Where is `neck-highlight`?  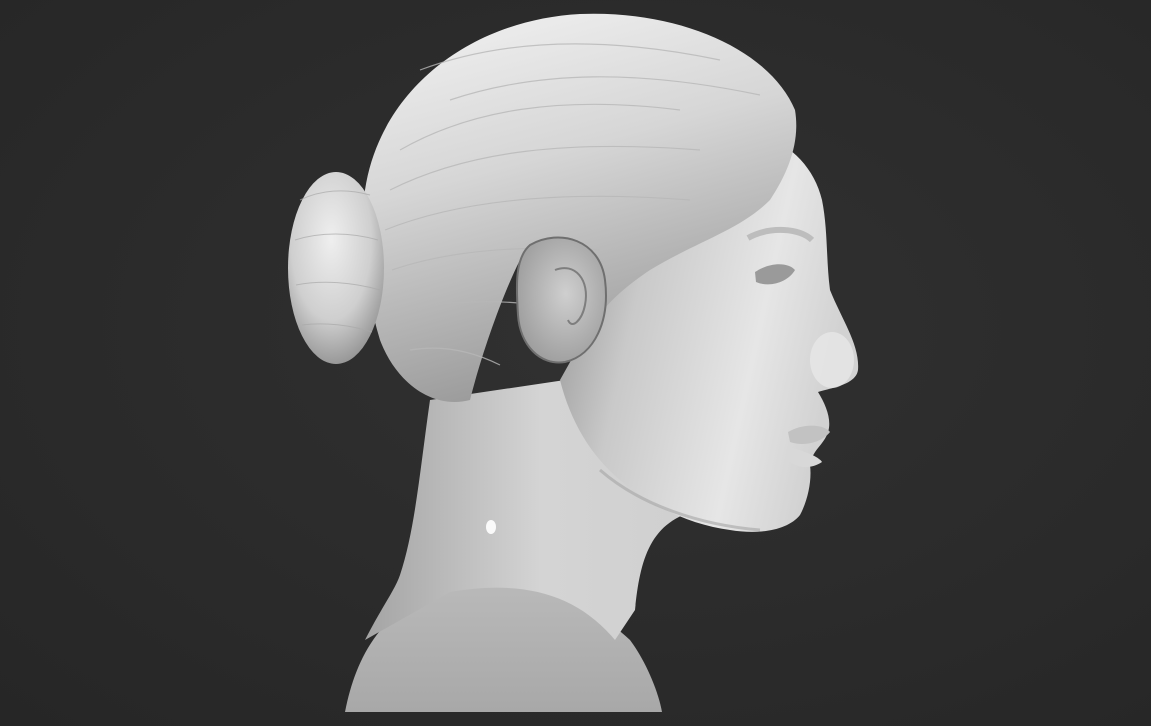 neck-highlight is located at coordinates (491, 527).